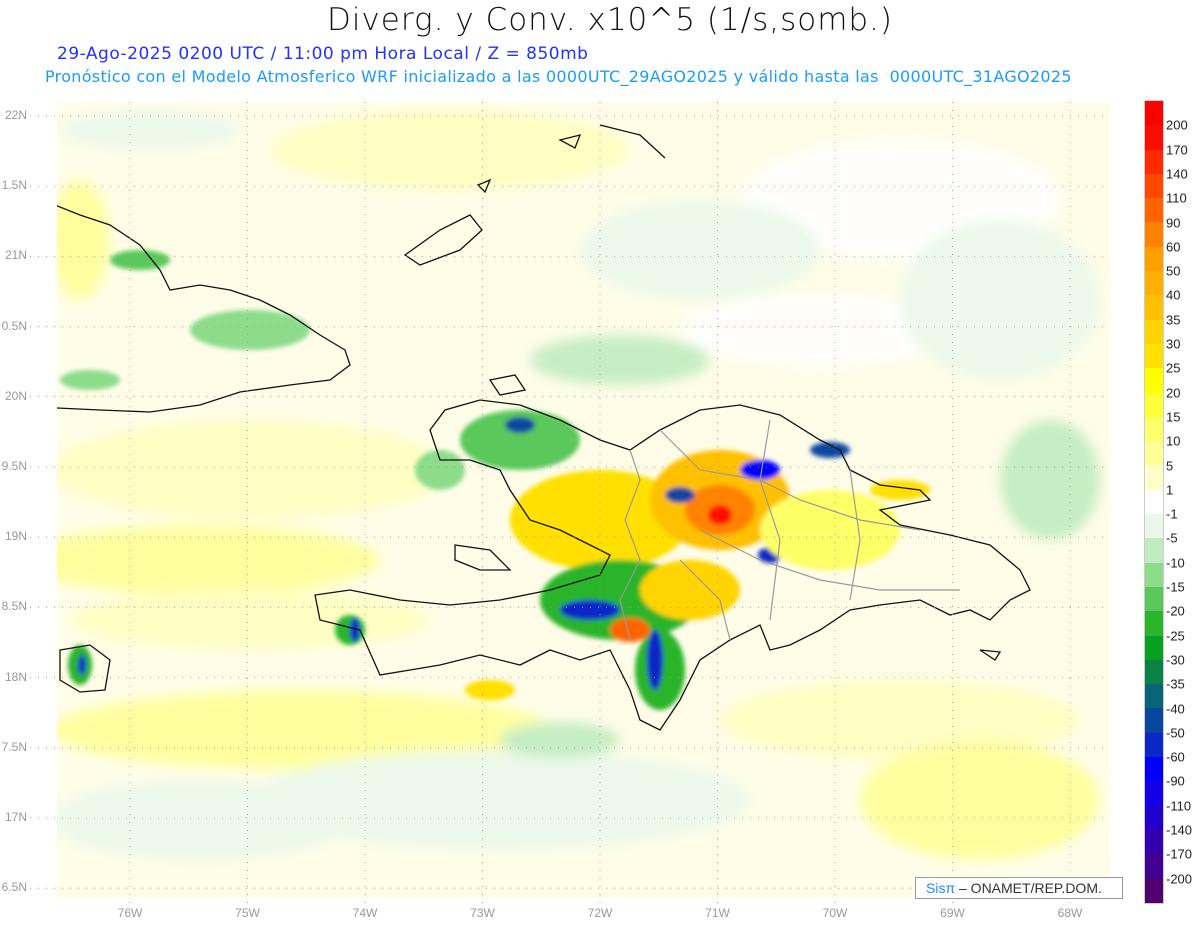 The image size is (1200, 927). What do you see at coordinates (1030, 888) in the screenshot?
I see `credit-text: – ONAMET/REP.DOM.` at bounding box center [1030, 888].